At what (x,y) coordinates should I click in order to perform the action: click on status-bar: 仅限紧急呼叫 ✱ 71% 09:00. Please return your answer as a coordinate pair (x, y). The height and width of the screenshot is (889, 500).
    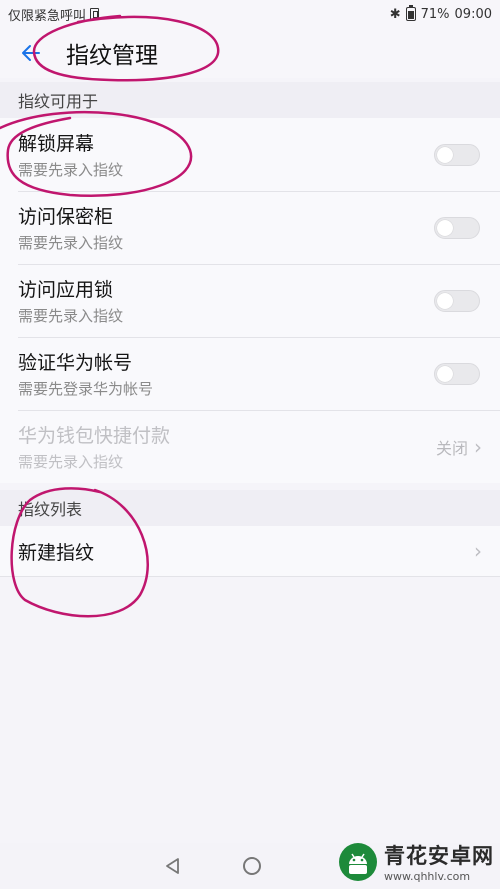
    Looking at the image, I should click on (250, 14).